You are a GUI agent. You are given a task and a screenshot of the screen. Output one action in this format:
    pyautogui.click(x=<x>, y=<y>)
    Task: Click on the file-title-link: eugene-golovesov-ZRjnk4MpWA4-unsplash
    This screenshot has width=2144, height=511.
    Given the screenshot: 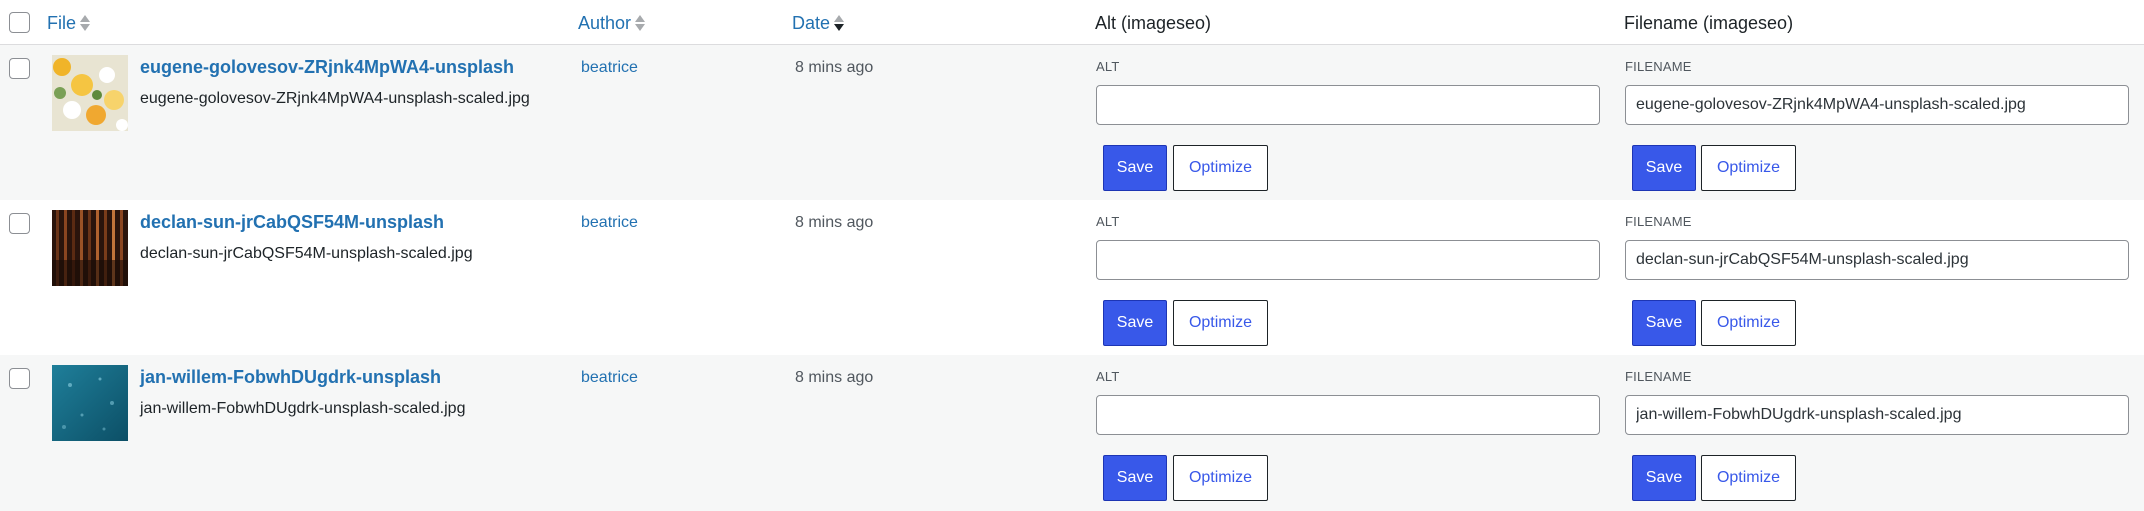 What is the action you would take?
    pyautogui.click(x=327, y=67)
    